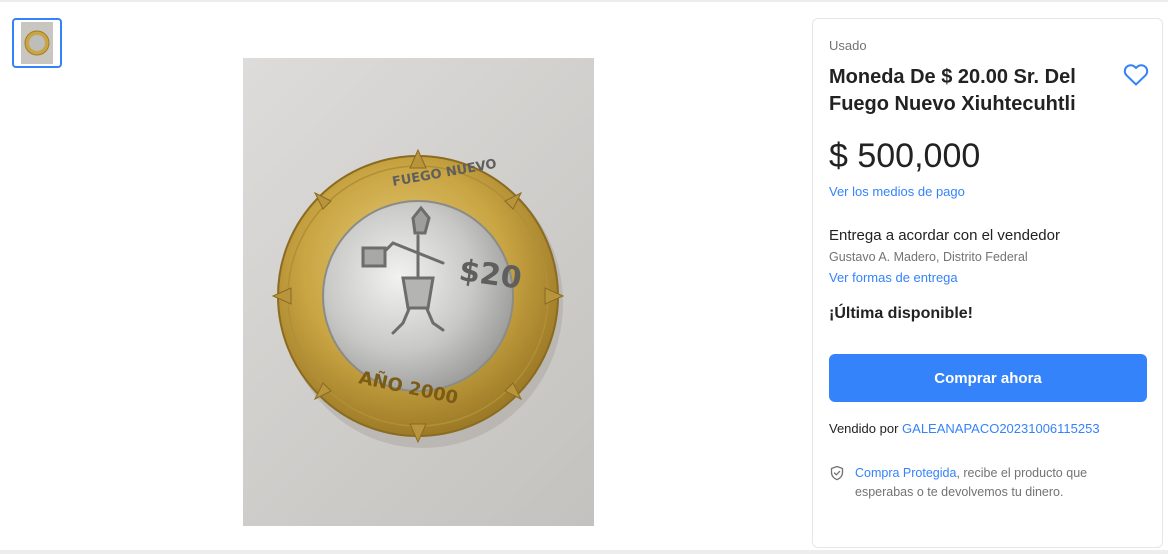  Describe the element at coordinates (905, 473) in the screenshot. I see `protected-purchase-link: Compra Protegida` at that location.